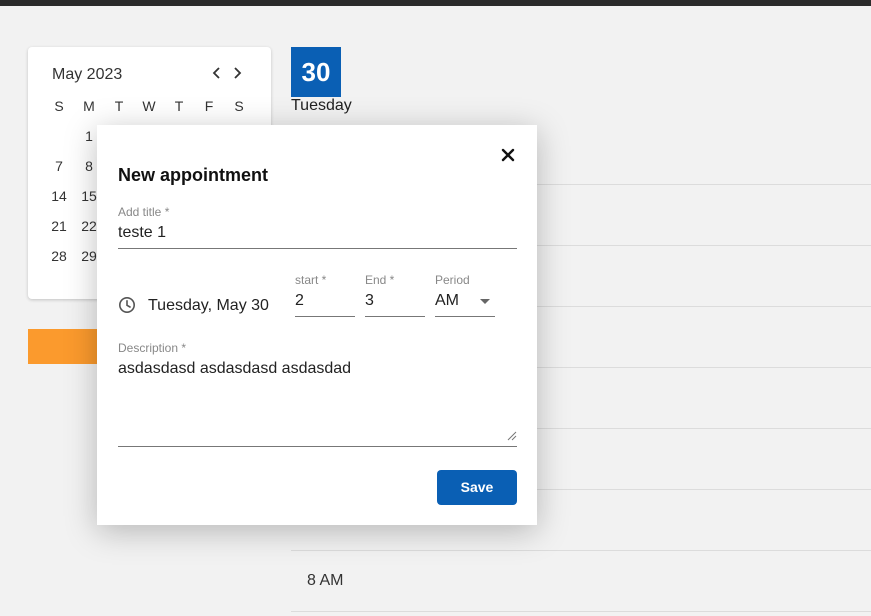 This screenshot has height=616, width=871. Describe the element at coordinates (299, 301) in the screenshot. I see `start-input: 2` at that location.